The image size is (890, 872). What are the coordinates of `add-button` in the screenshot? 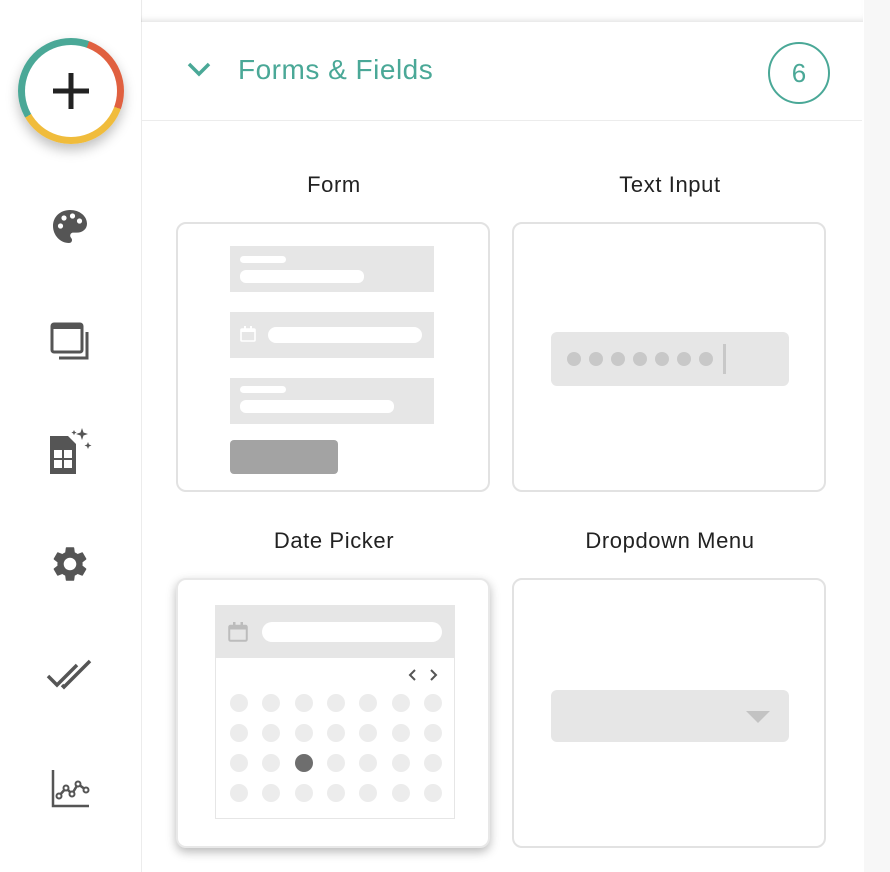 It's located at (71, 91).